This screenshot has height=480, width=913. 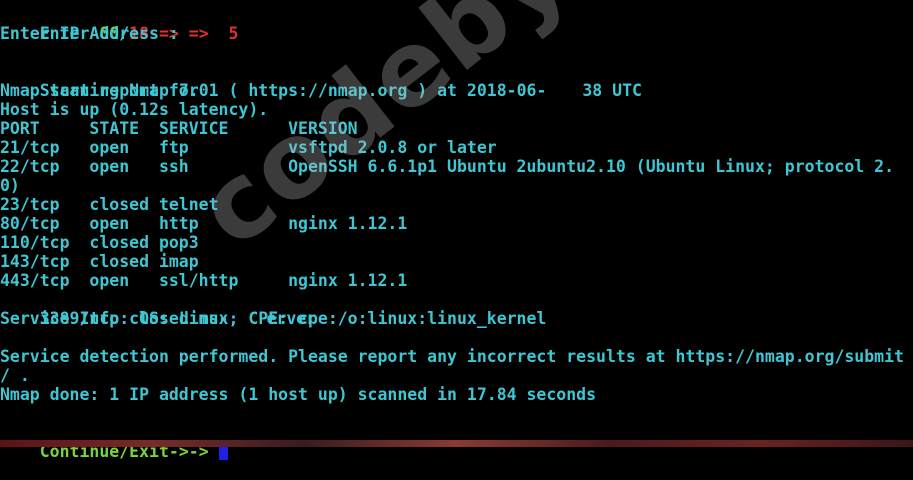 What do you see at coordinates (104, 90) in the screenshot?
I see `scan-report-line: Nmap scan report for` at bounding box center [104, 90].